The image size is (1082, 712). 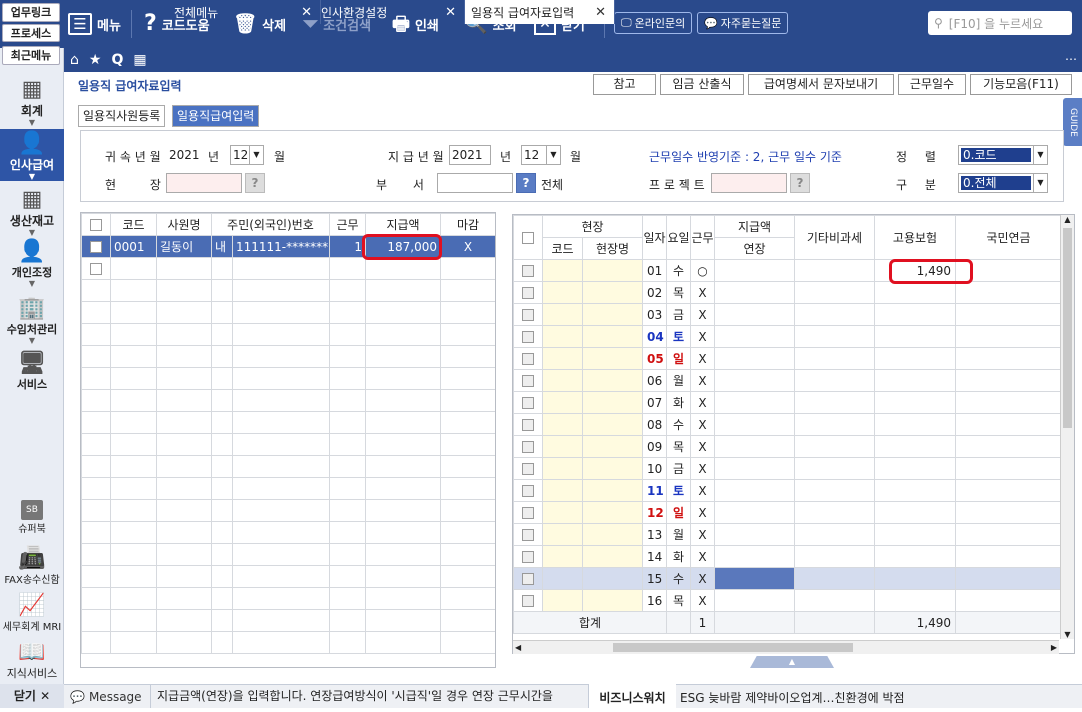 I want to click on star-icon: ★, so click(x=95, y=60).